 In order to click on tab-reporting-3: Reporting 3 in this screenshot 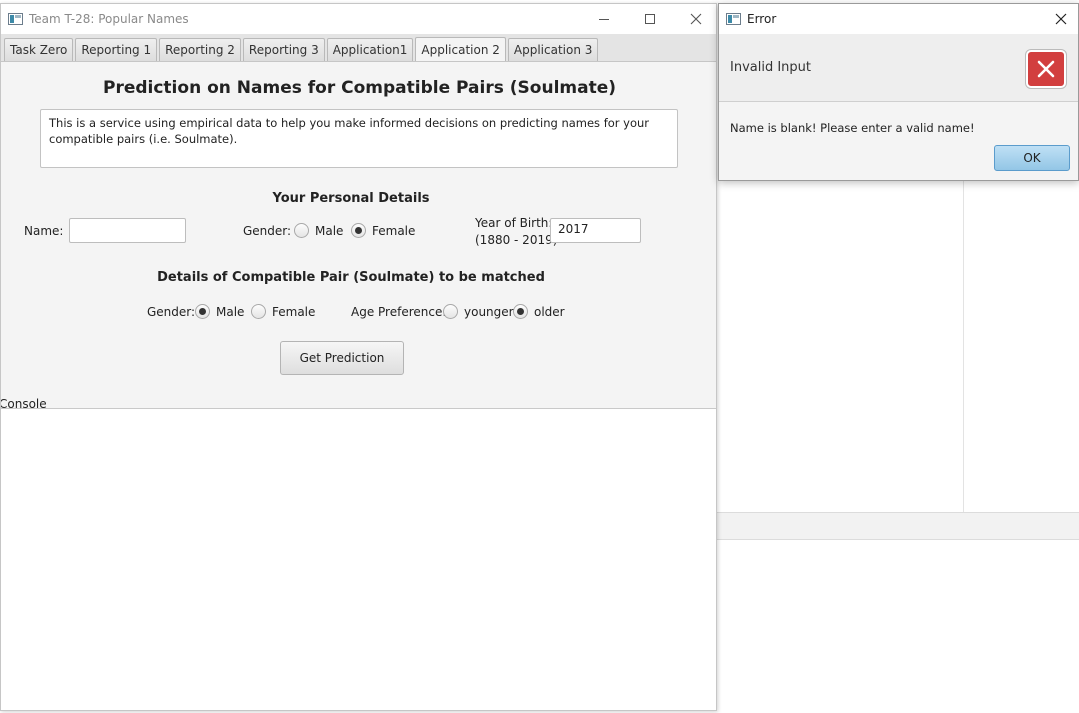, I will do `click(283, 49)`.